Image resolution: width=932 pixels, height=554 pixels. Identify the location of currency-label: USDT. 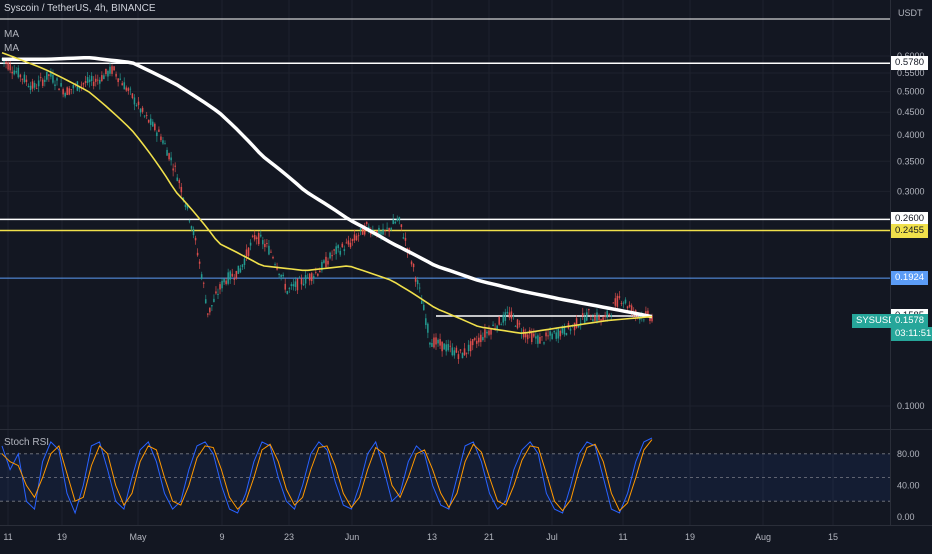
(910, 13).